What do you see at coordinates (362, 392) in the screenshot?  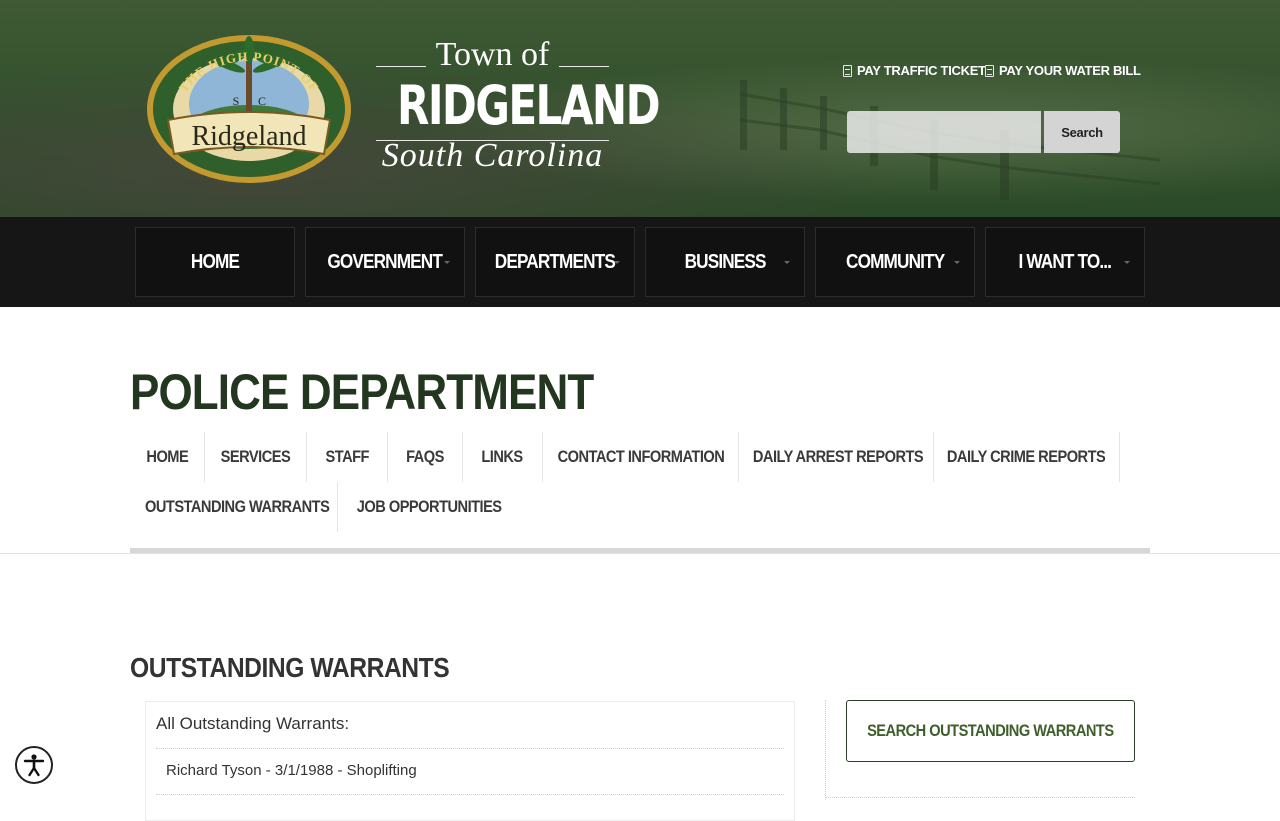 I see `page-title: POLICE DEPARTMENT` at bounding box center [362, 392].